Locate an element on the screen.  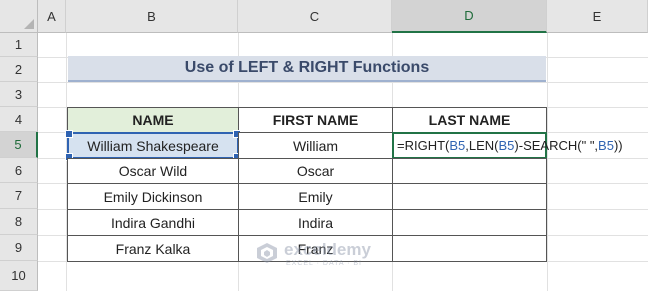
sheet-title: Use of LEFT & RIGHT Functions is located at coordinates (307, 69).